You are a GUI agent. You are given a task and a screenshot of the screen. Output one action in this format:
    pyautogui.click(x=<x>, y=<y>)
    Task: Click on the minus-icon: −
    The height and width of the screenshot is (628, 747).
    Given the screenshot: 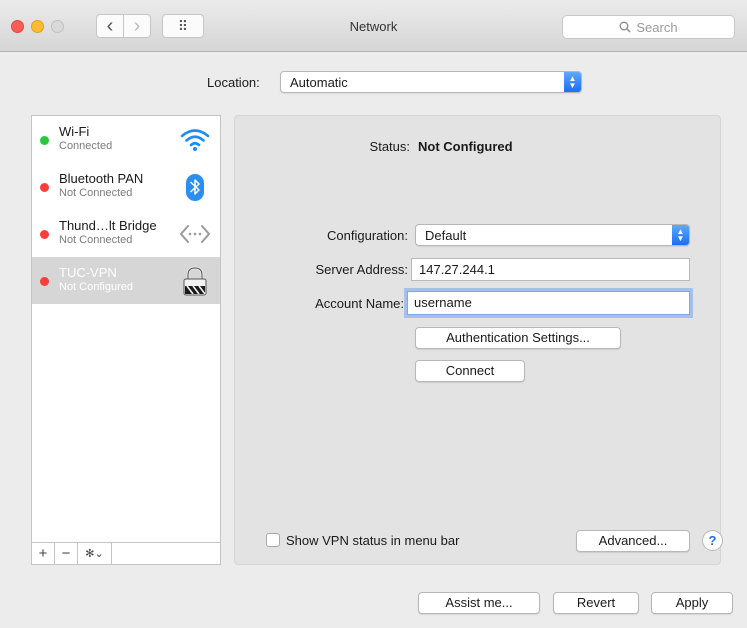 What is the action you would take?
    pyautogui.click(x=66, y=553)
    